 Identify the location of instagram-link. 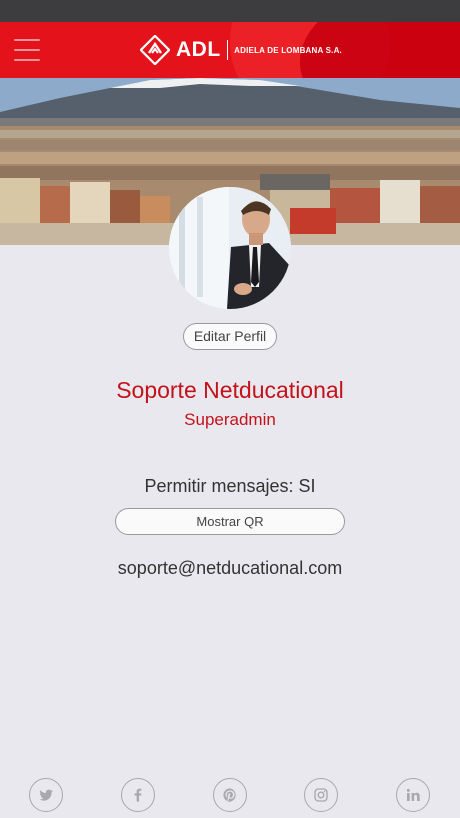
(321, 795).